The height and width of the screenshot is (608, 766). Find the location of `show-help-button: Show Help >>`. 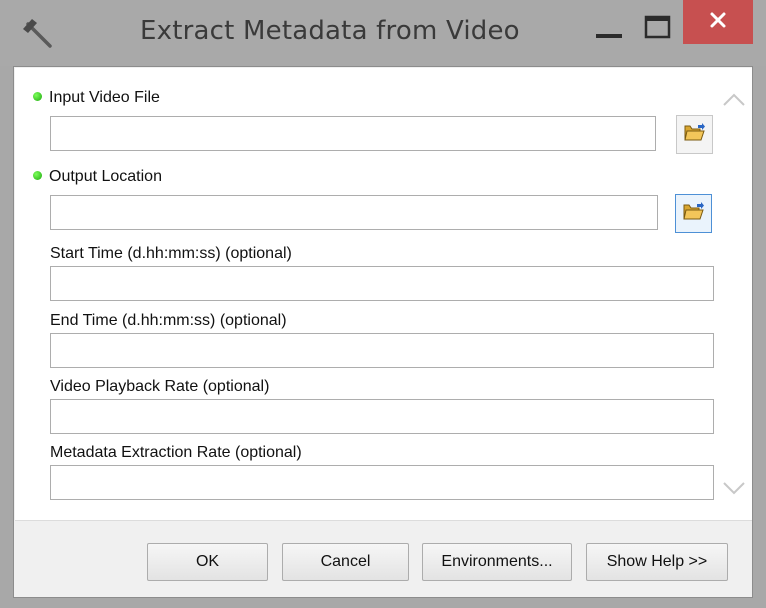

show-help-button: Show Help >> is located at coordinates (657, 562).